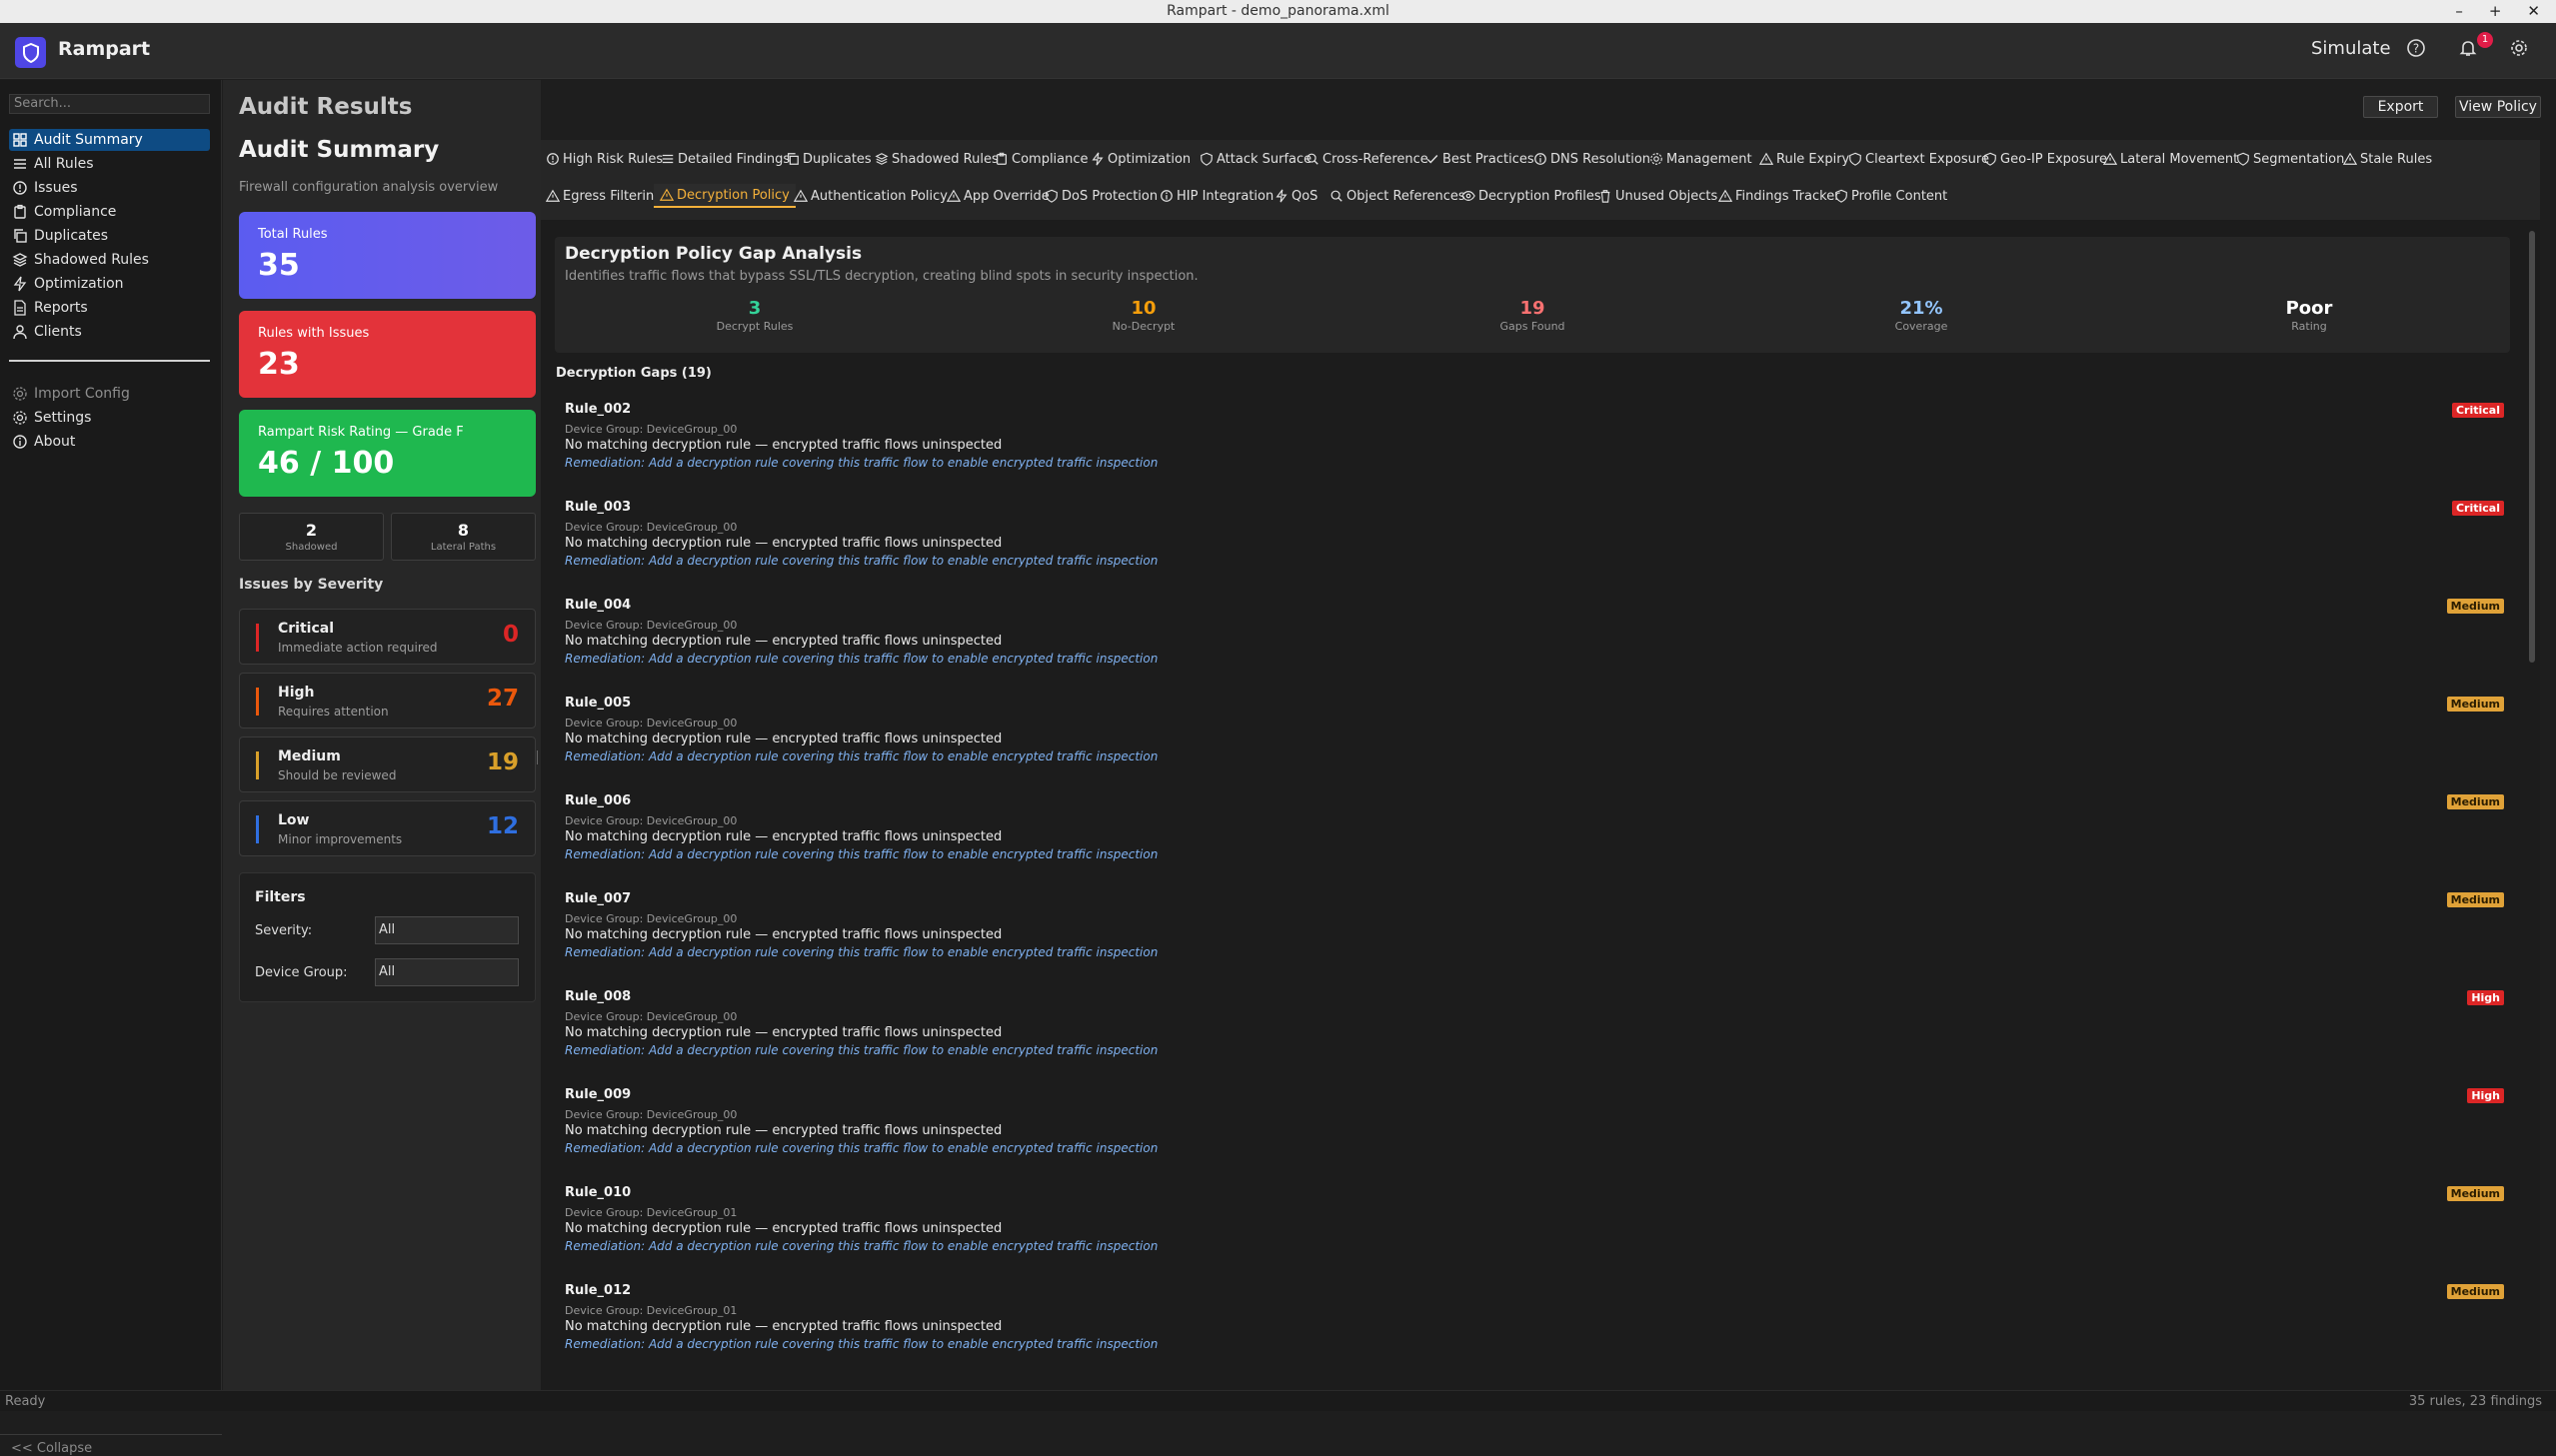 This screenshot has height=1456, width=2556. I want to click on sidebar-item-clients: Clients, so click(109, 332).